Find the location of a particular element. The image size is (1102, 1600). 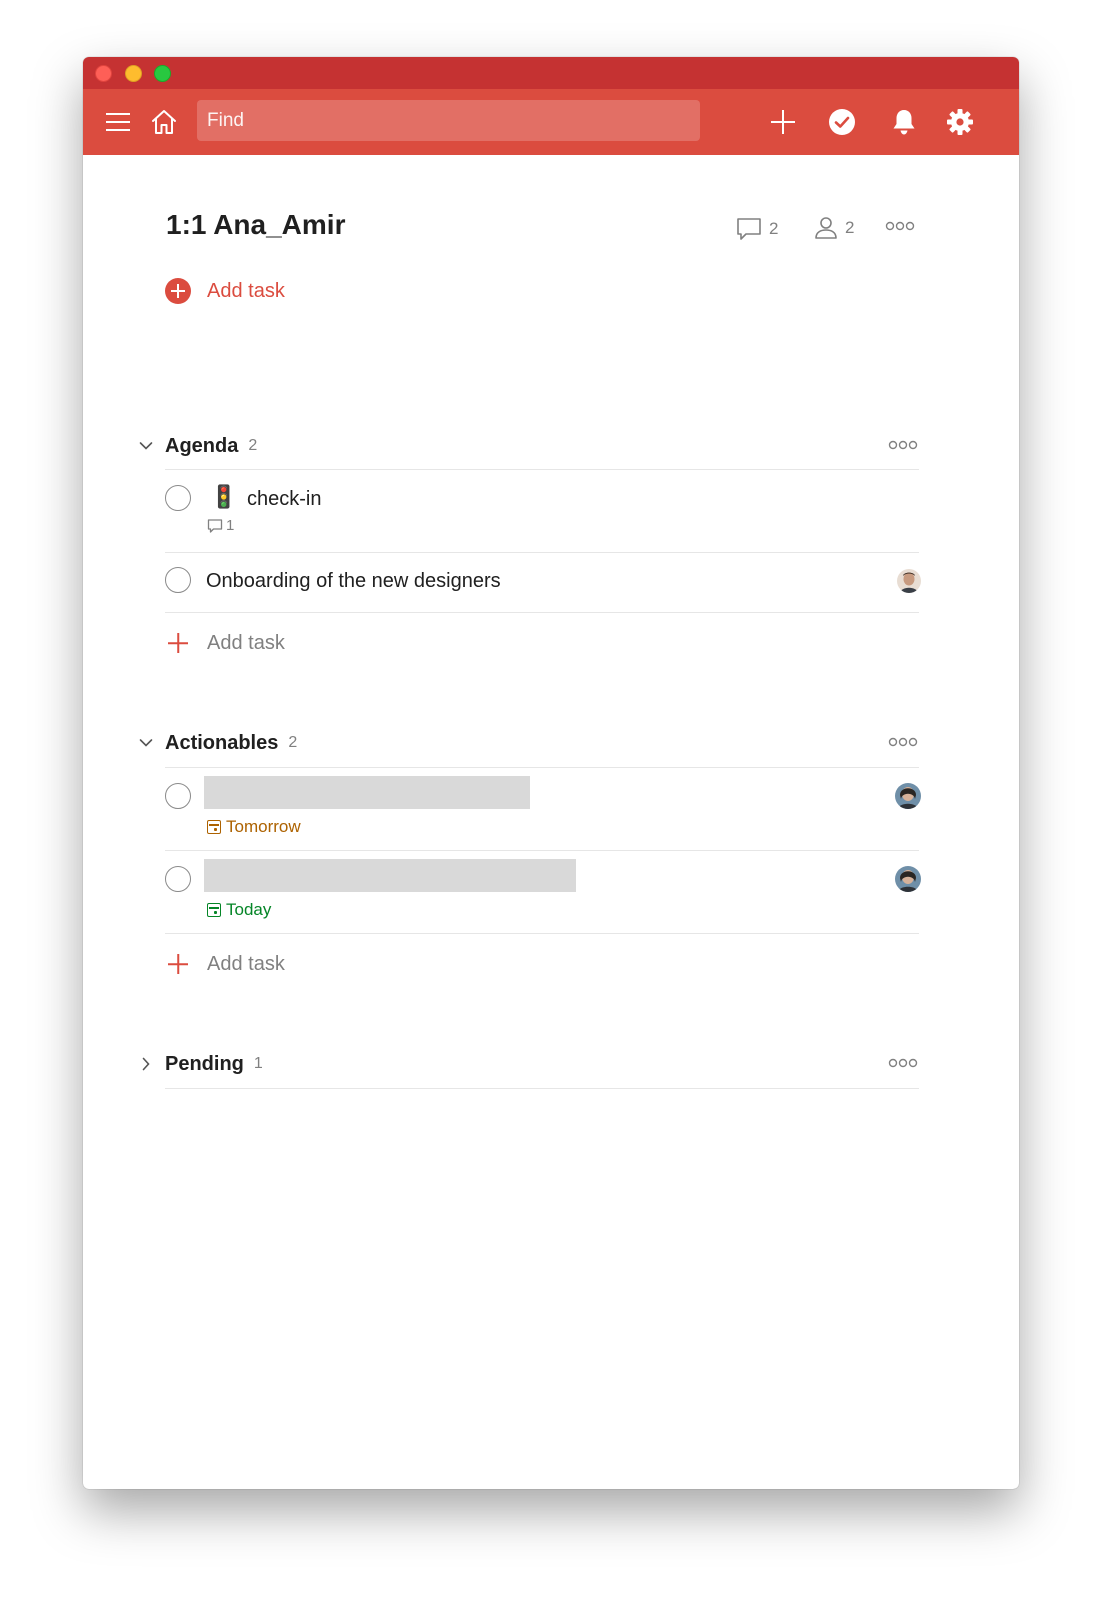

search-input is located at coordinates (448, 120).